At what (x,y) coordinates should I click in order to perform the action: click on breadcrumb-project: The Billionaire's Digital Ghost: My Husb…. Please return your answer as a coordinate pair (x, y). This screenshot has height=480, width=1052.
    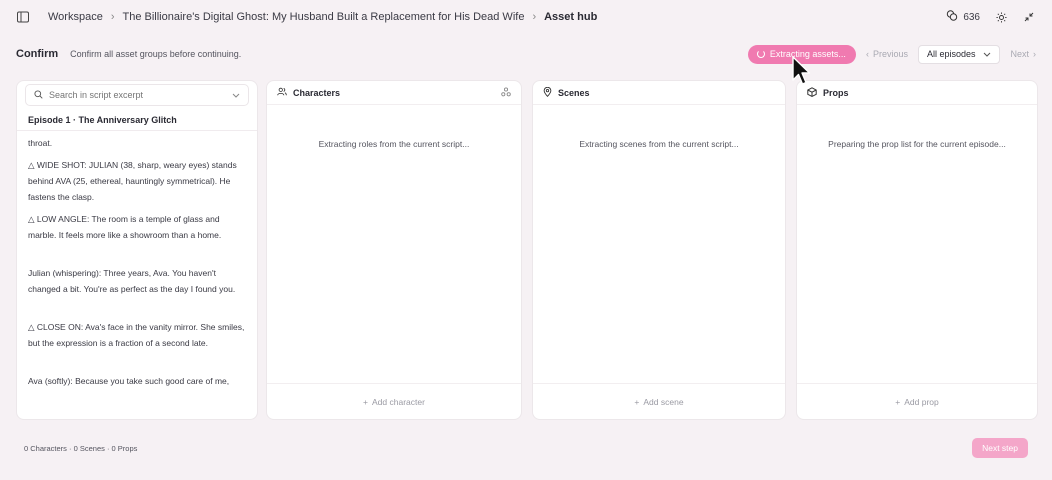
    Looking at the image, I should click on (324, 17).